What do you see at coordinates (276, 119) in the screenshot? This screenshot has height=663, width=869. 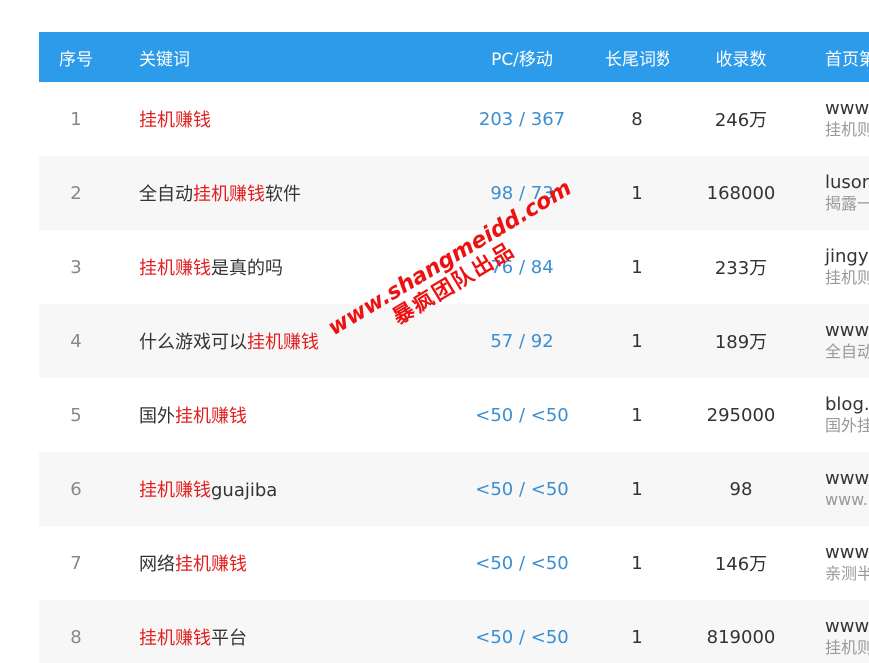 I see `keyword-cell: 挂机赚钱` at bounding box center [276, 119].